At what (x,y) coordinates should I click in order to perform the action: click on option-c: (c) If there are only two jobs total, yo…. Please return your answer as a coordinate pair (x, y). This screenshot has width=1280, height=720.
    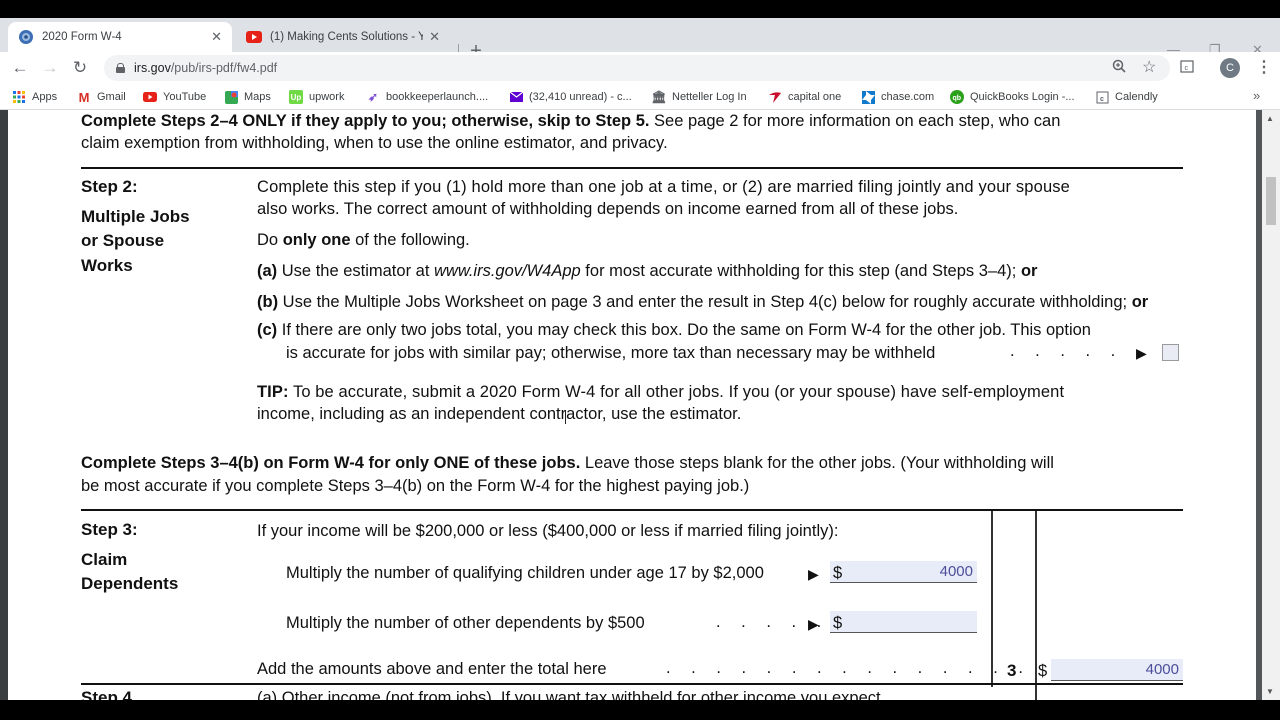
    Looking at the image, I should click on (674, 330).